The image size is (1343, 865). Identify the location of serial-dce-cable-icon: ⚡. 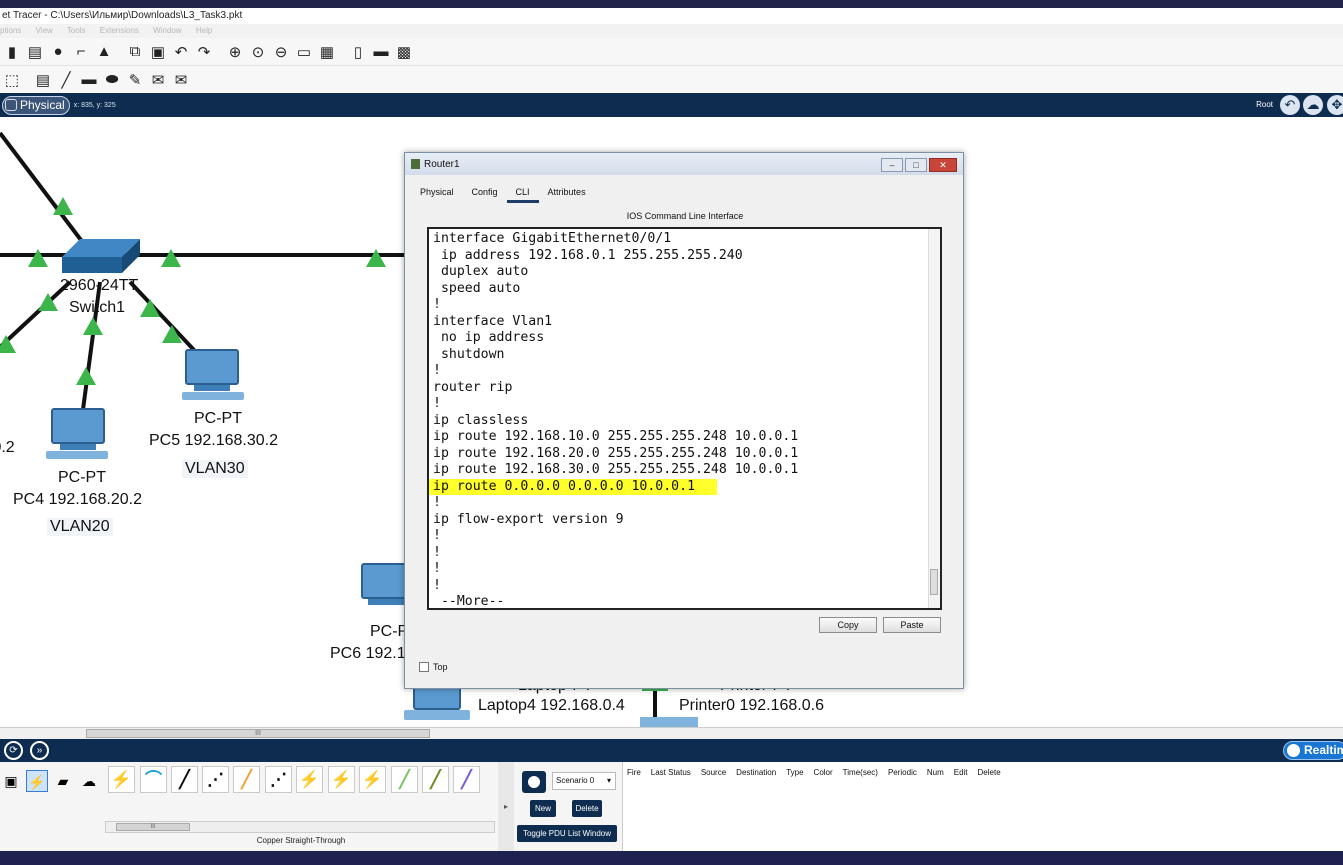
(341, 779).